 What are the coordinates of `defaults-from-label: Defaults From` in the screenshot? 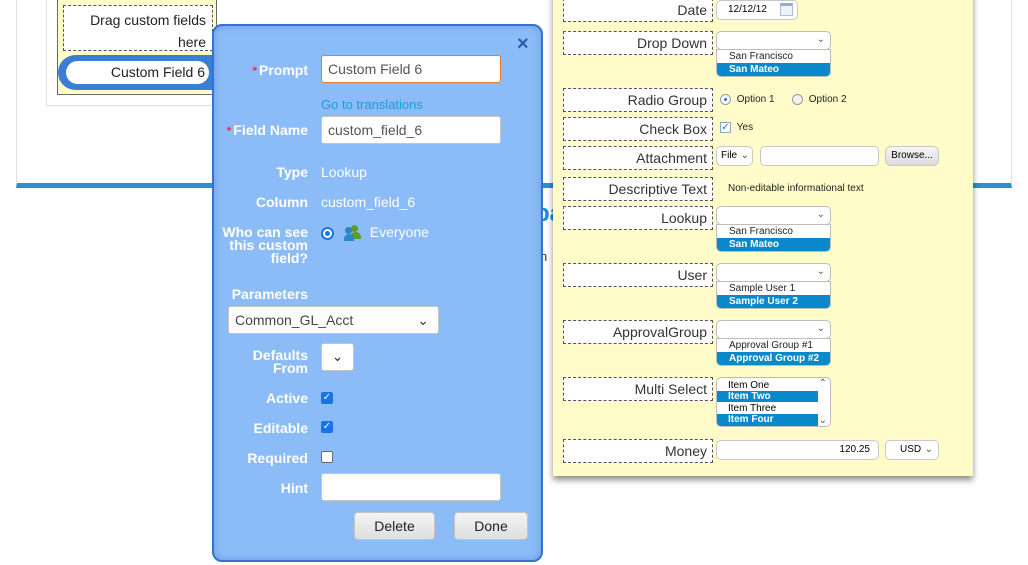 It's located at (280, 362).